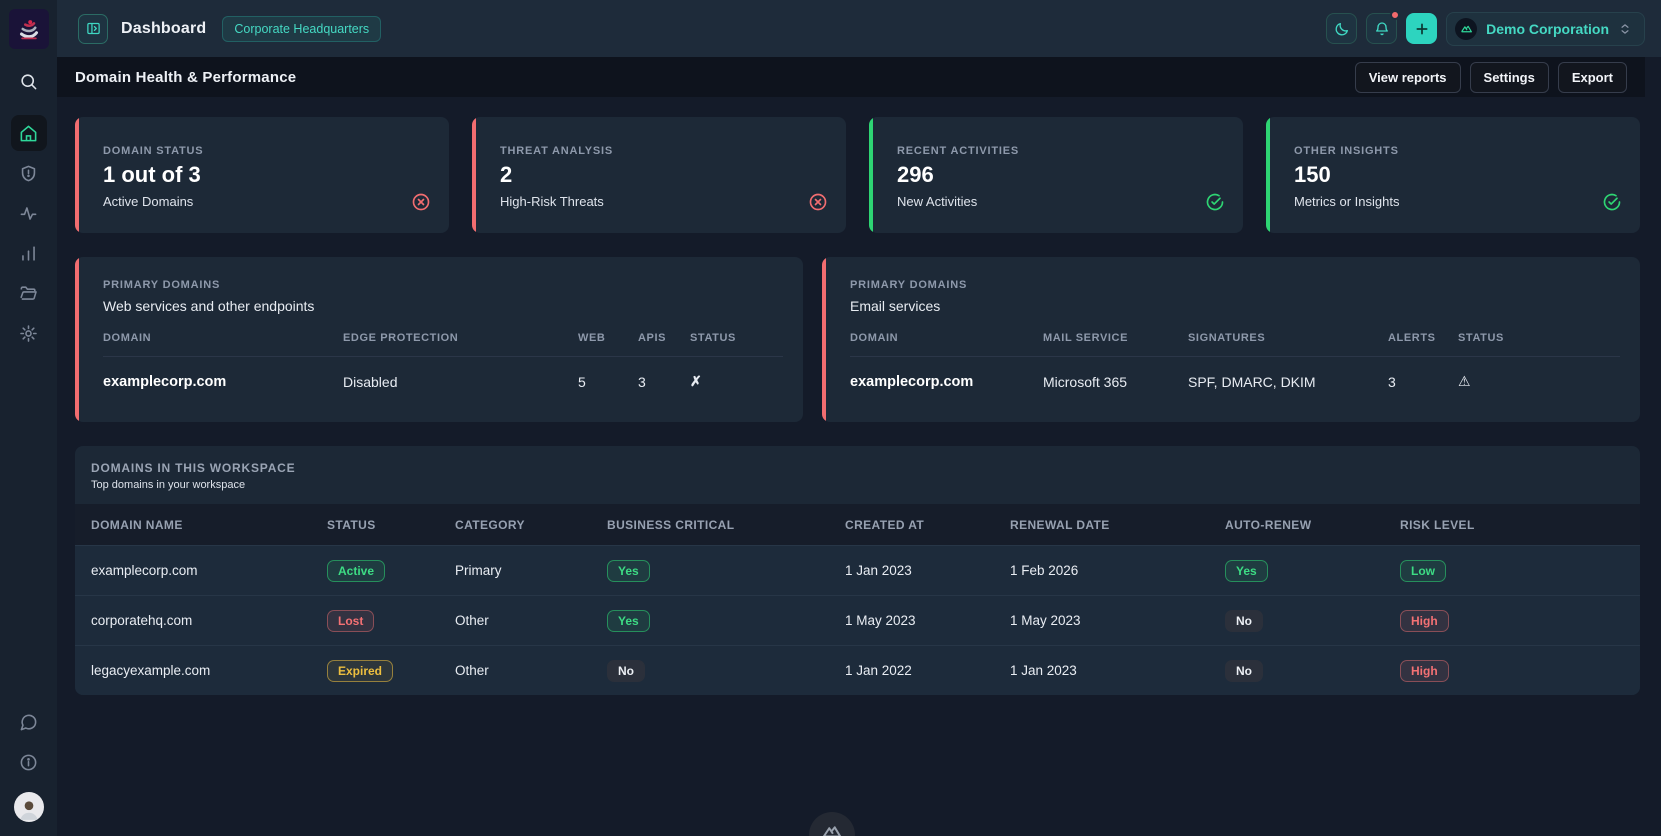 The width and height of the screenshot is (1661, 836). What do you see at coordinates (1045, 620) in the screenshot?
I see `renewal-date-cell: 1 May 2023` at bounding box center [1045, 620].